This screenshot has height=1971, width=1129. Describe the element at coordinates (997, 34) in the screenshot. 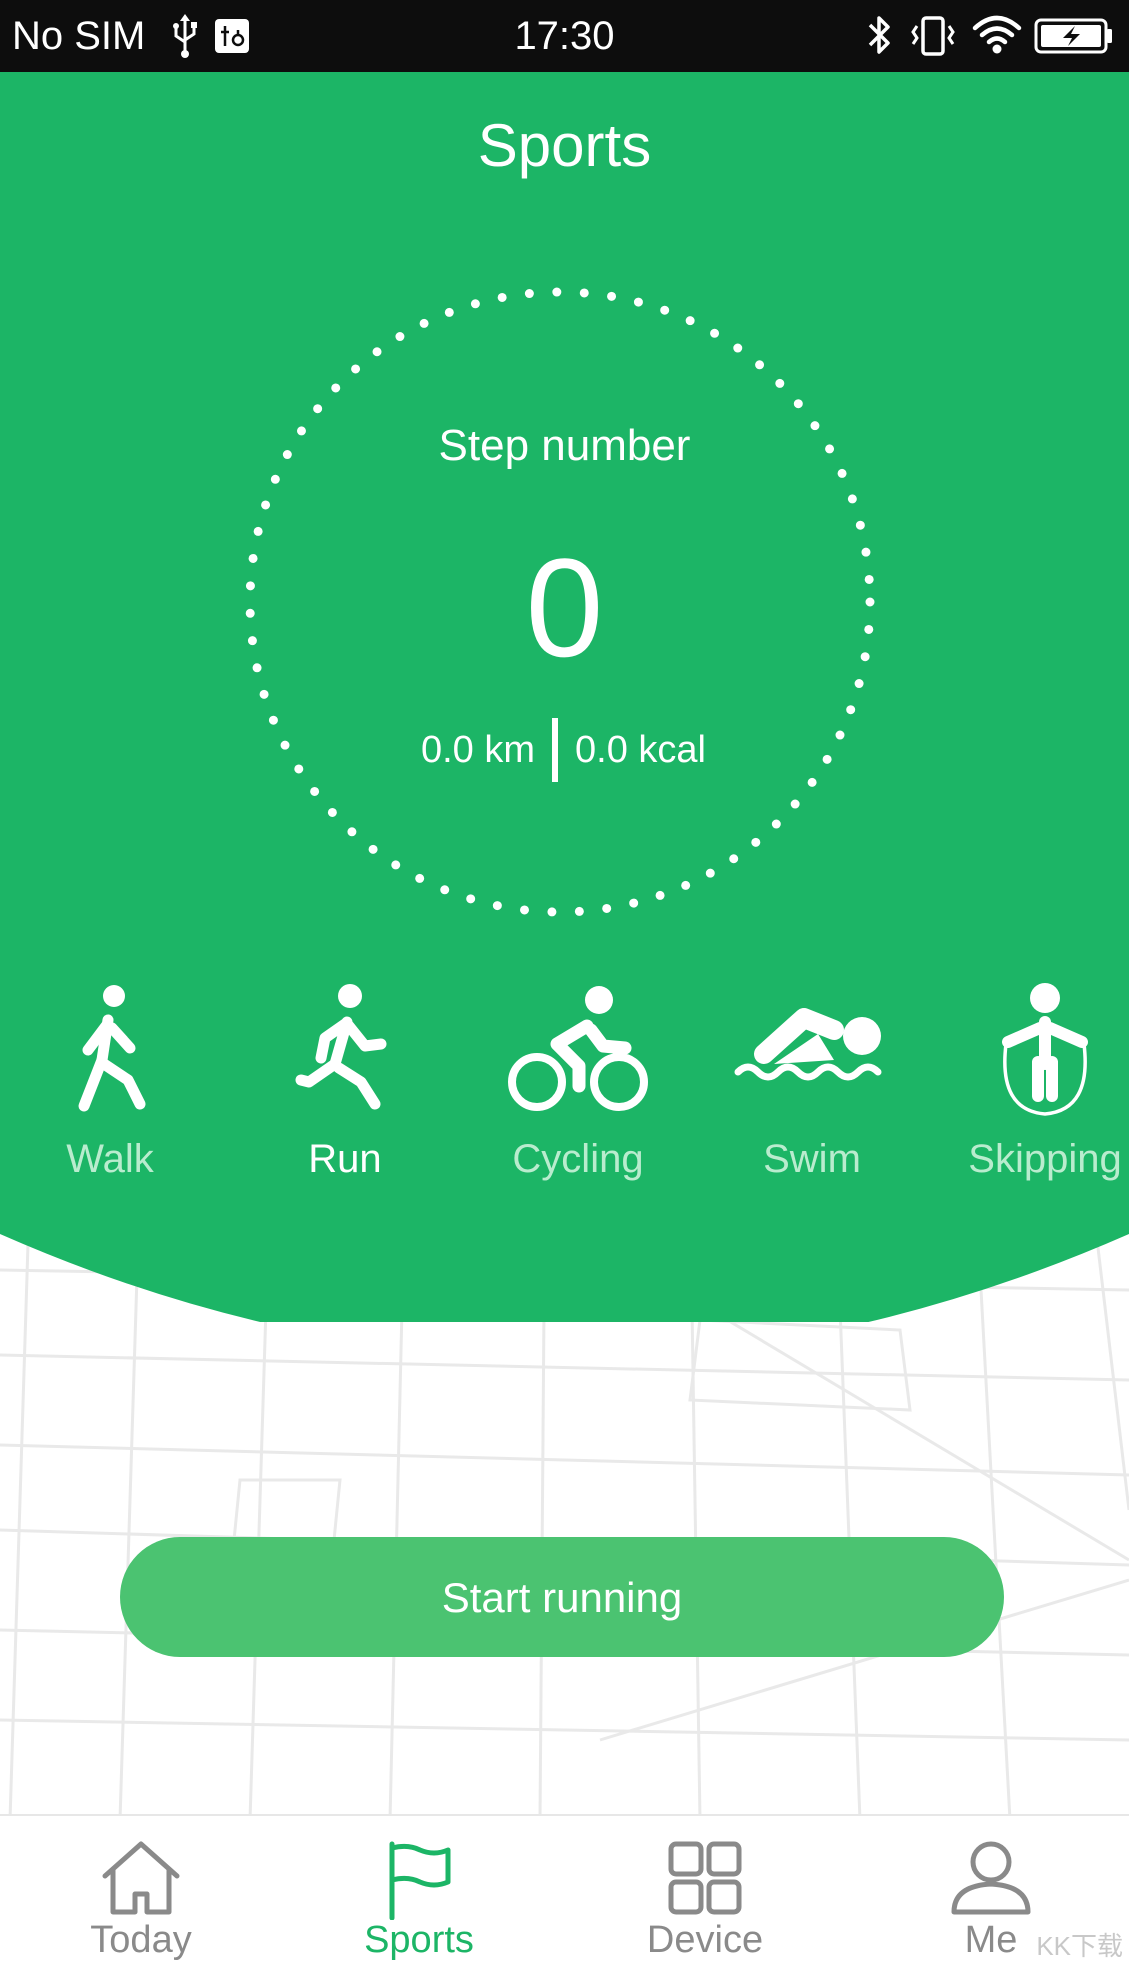

I see `wifi-icon` at that location.